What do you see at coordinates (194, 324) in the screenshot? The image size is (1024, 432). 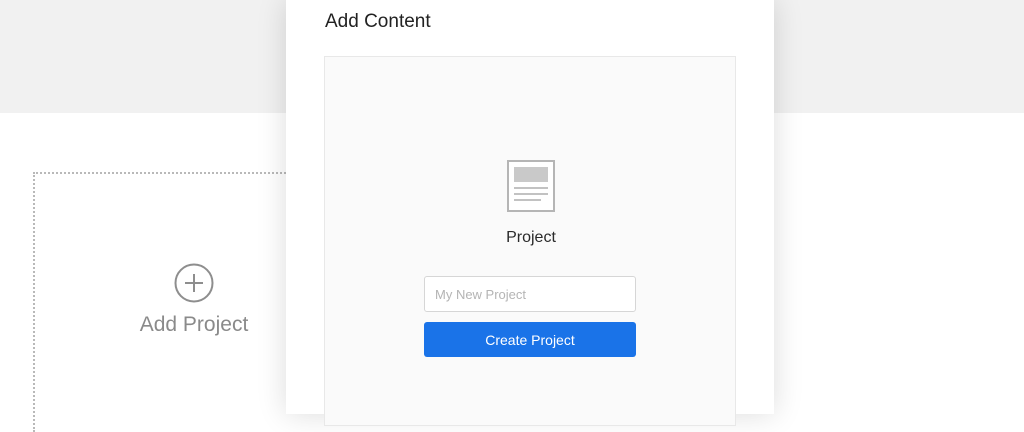 I see `add-project-label: Add Project` at bounding box center [194, 324].